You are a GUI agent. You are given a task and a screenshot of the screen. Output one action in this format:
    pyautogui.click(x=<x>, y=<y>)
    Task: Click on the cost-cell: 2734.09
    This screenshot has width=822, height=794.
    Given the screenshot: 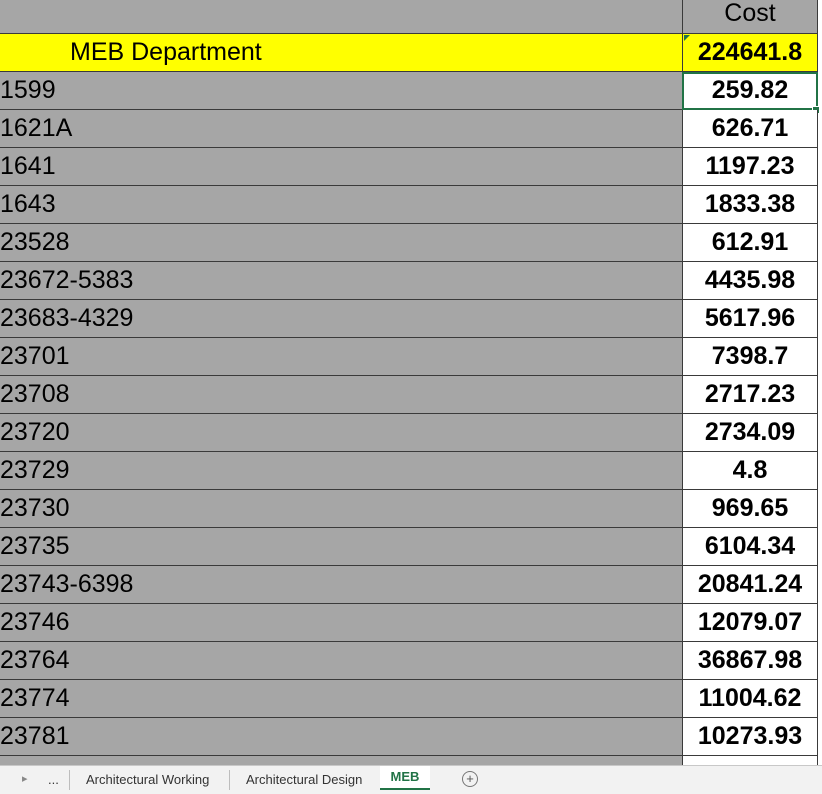 What is the action you would take?
    pyautogui.click(x=750, y=433)
    